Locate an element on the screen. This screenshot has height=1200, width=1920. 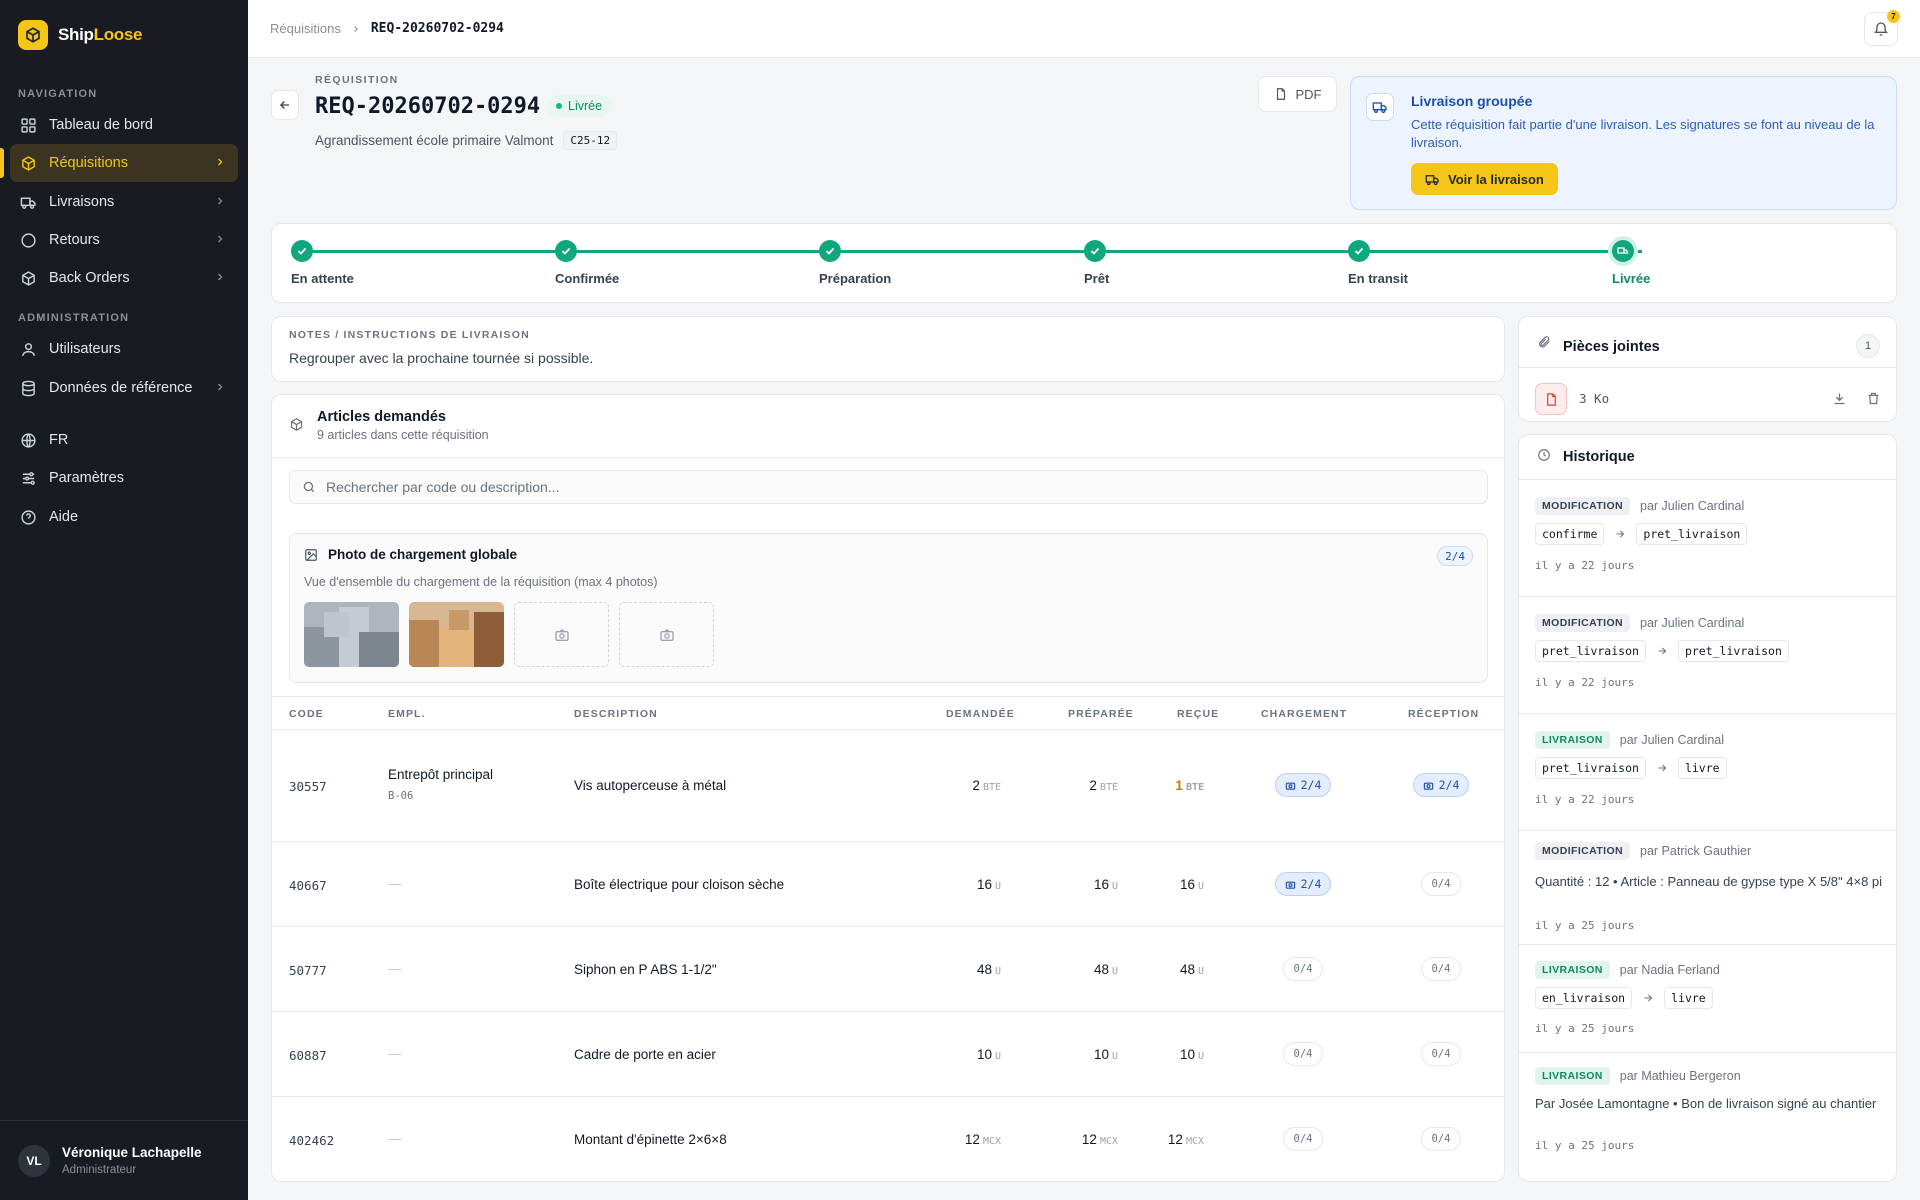
language-selector: FR is located at coordinates (124, 440).